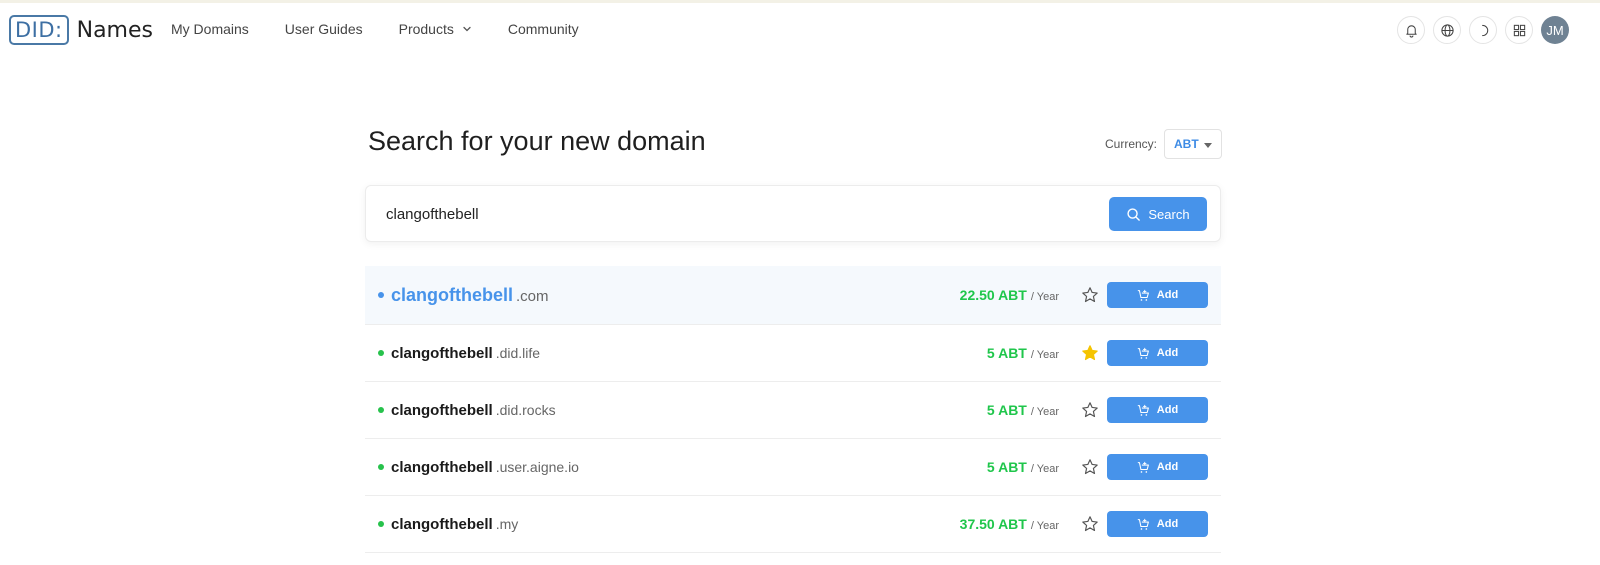 This screenshot has width=1600, height=565. I want to click on chevron-down-icon, so click(467, 29).